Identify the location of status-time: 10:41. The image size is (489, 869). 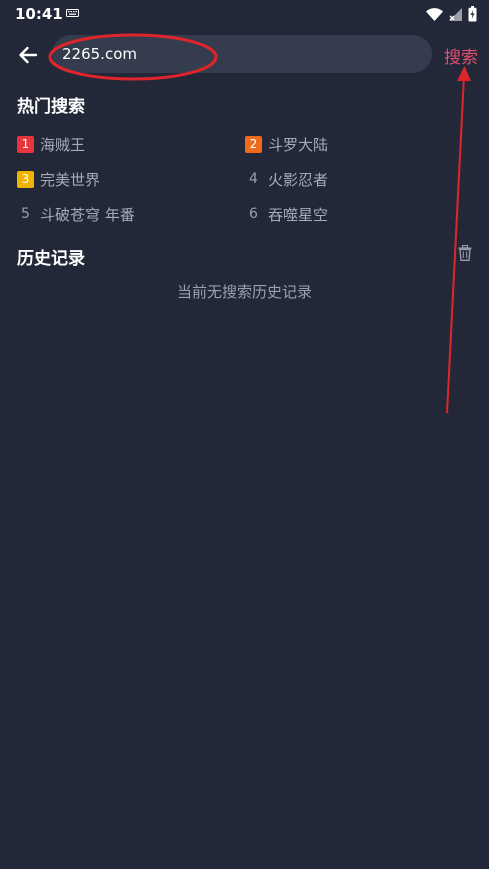
(39, 14).